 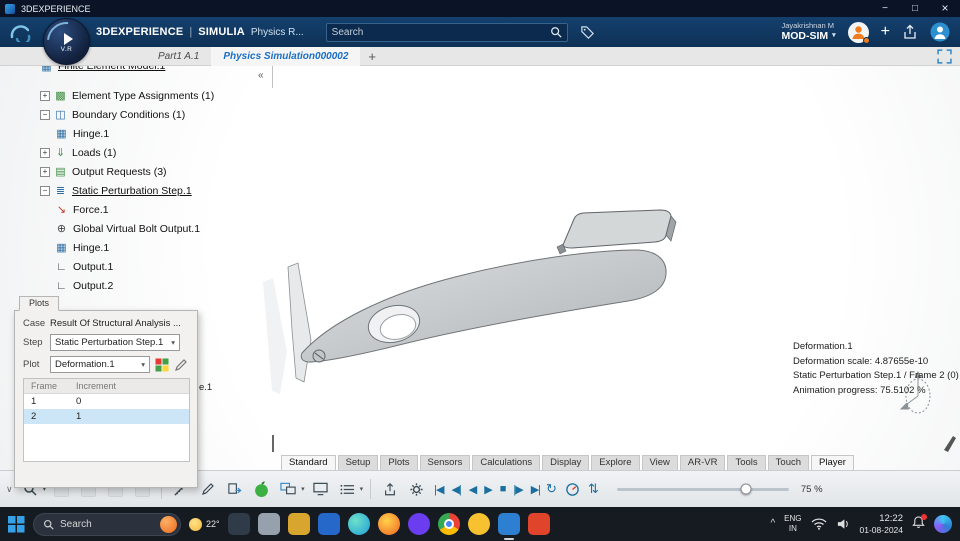 What do you see at coordinates (772, 523) in the screenshot?
I see `hidden-icons-chevron: ^` at bounding box center [772, 523].